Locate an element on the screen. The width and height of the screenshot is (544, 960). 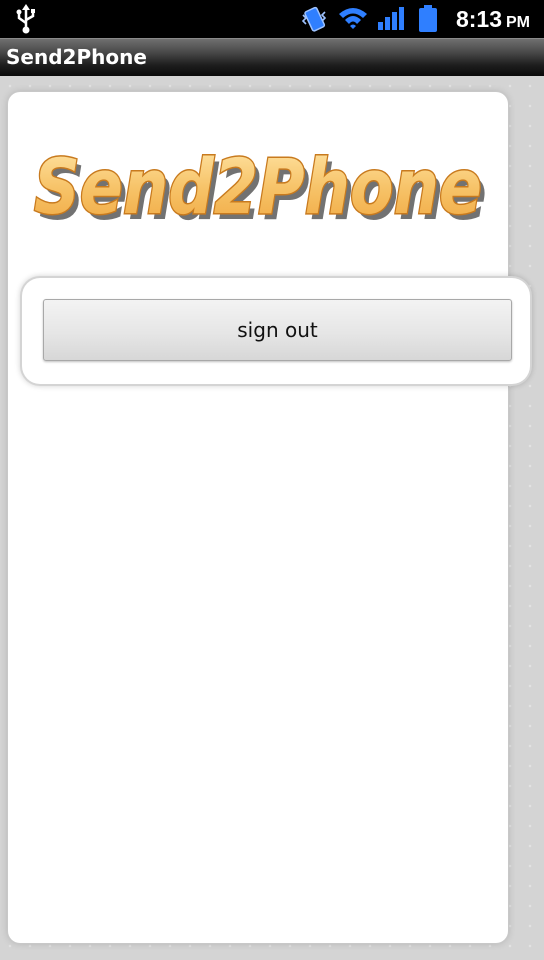
app-title: Send2Phone is located at coordinates (76, 57).